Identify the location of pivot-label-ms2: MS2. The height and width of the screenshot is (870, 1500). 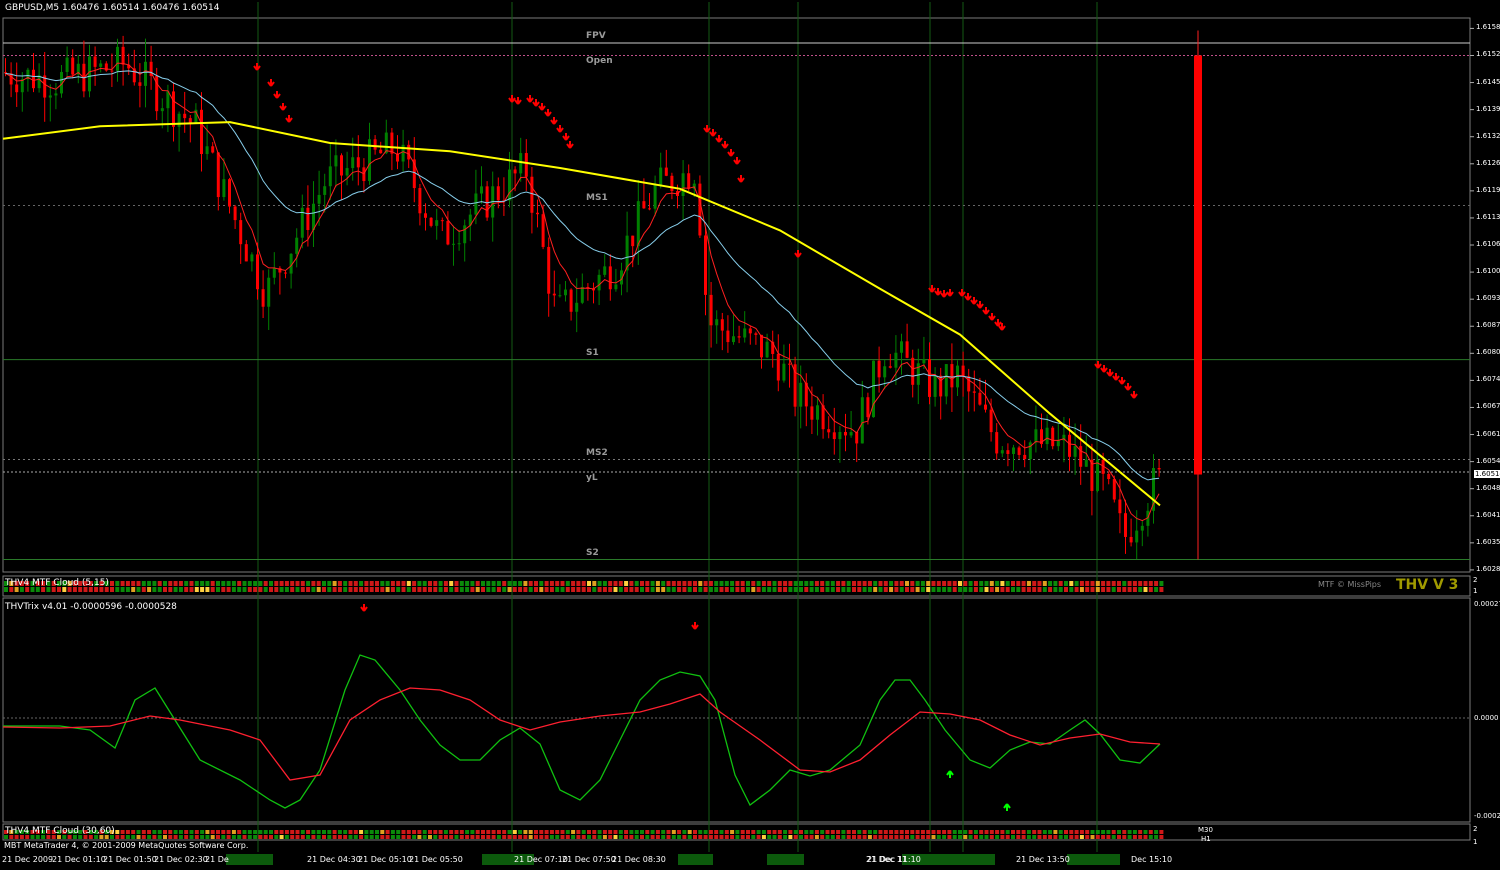
(597, 452).